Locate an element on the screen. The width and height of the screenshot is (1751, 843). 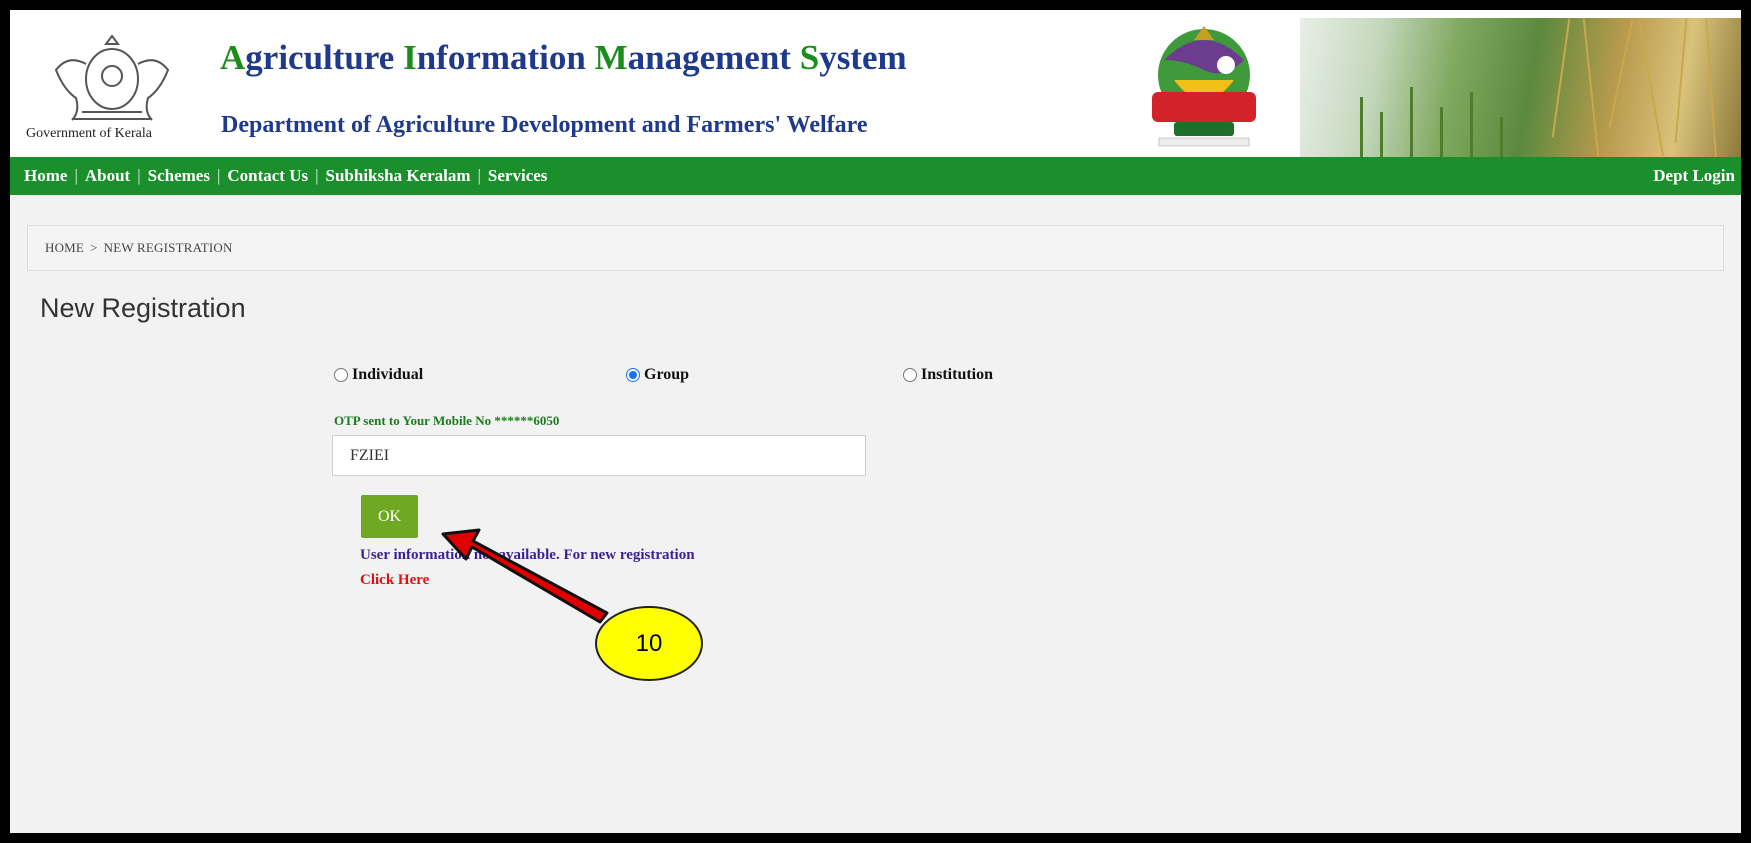
arrow-shape is located at coordinates (525, 576).